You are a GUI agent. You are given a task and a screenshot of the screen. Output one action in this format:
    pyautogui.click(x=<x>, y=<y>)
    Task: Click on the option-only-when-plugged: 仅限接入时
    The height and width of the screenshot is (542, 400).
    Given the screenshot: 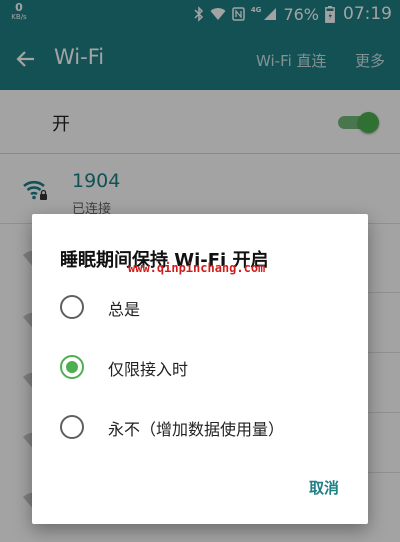 What is the action you would take?
    pyautogui.click(x=200, y=367)
    